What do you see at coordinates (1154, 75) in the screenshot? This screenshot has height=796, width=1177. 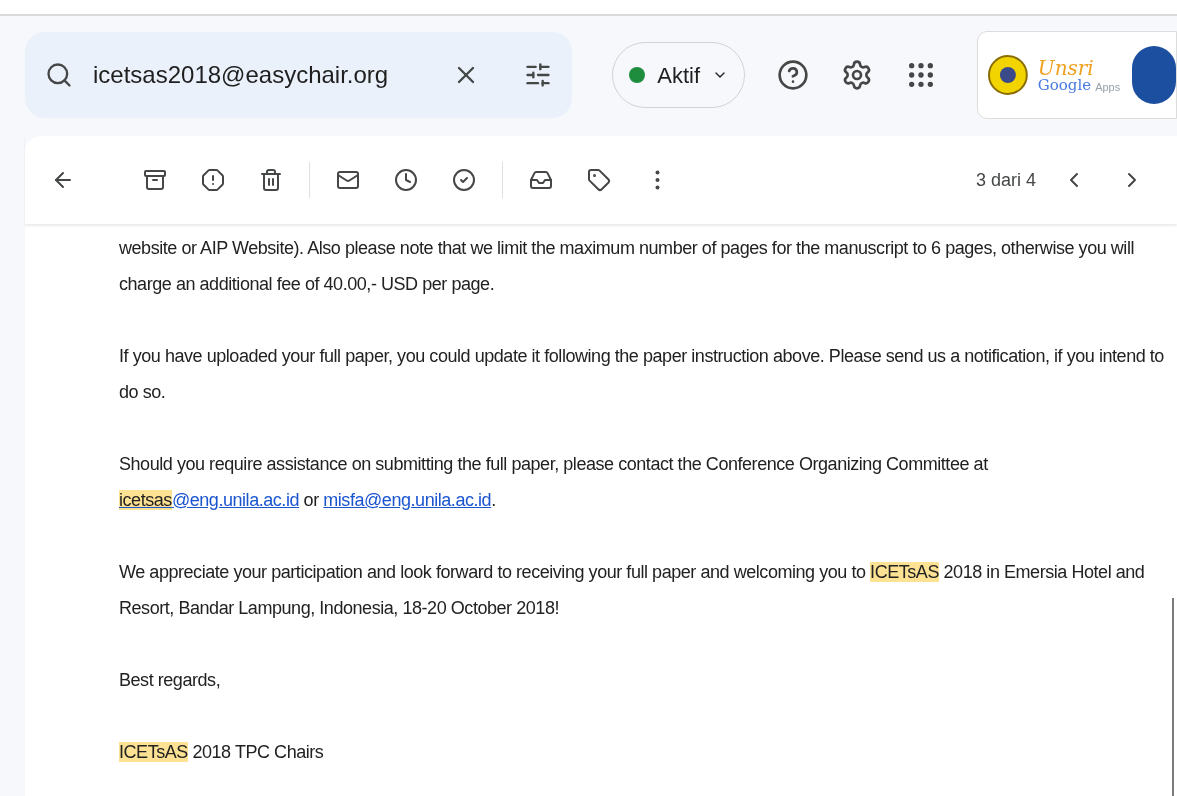 I see `avatar` at bounding box center [1154, 75].